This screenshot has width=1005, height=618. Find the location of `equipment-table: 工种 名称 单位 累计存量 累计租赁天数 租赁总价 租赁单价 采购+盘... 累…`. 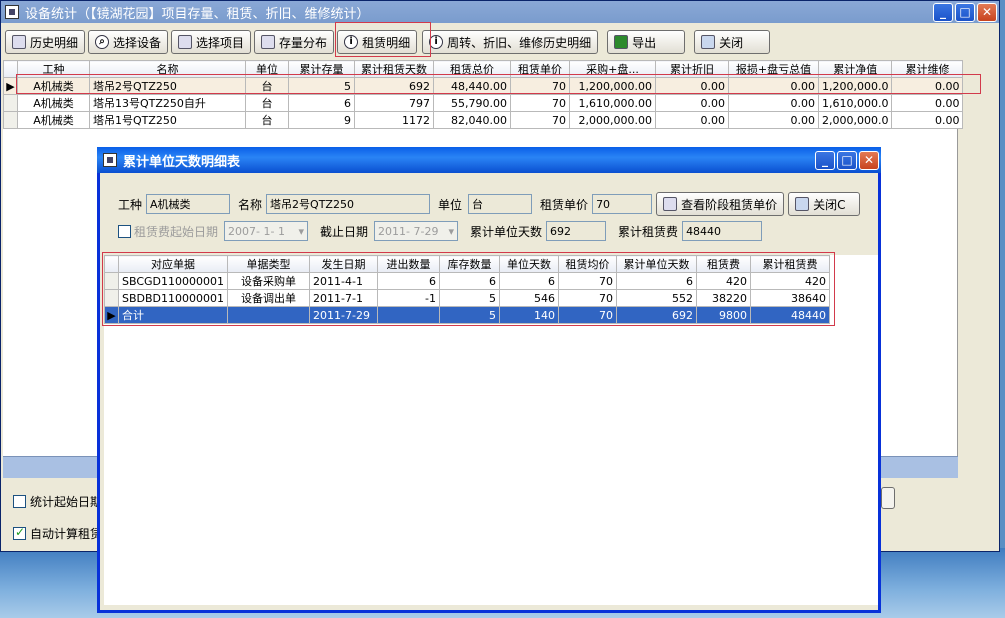

equipment-table: 工种 名称 单位 累计存量 累计租赁天数 租赁总价 租赁单价 采购+盘... 累… is located at coordinates (483, 94).